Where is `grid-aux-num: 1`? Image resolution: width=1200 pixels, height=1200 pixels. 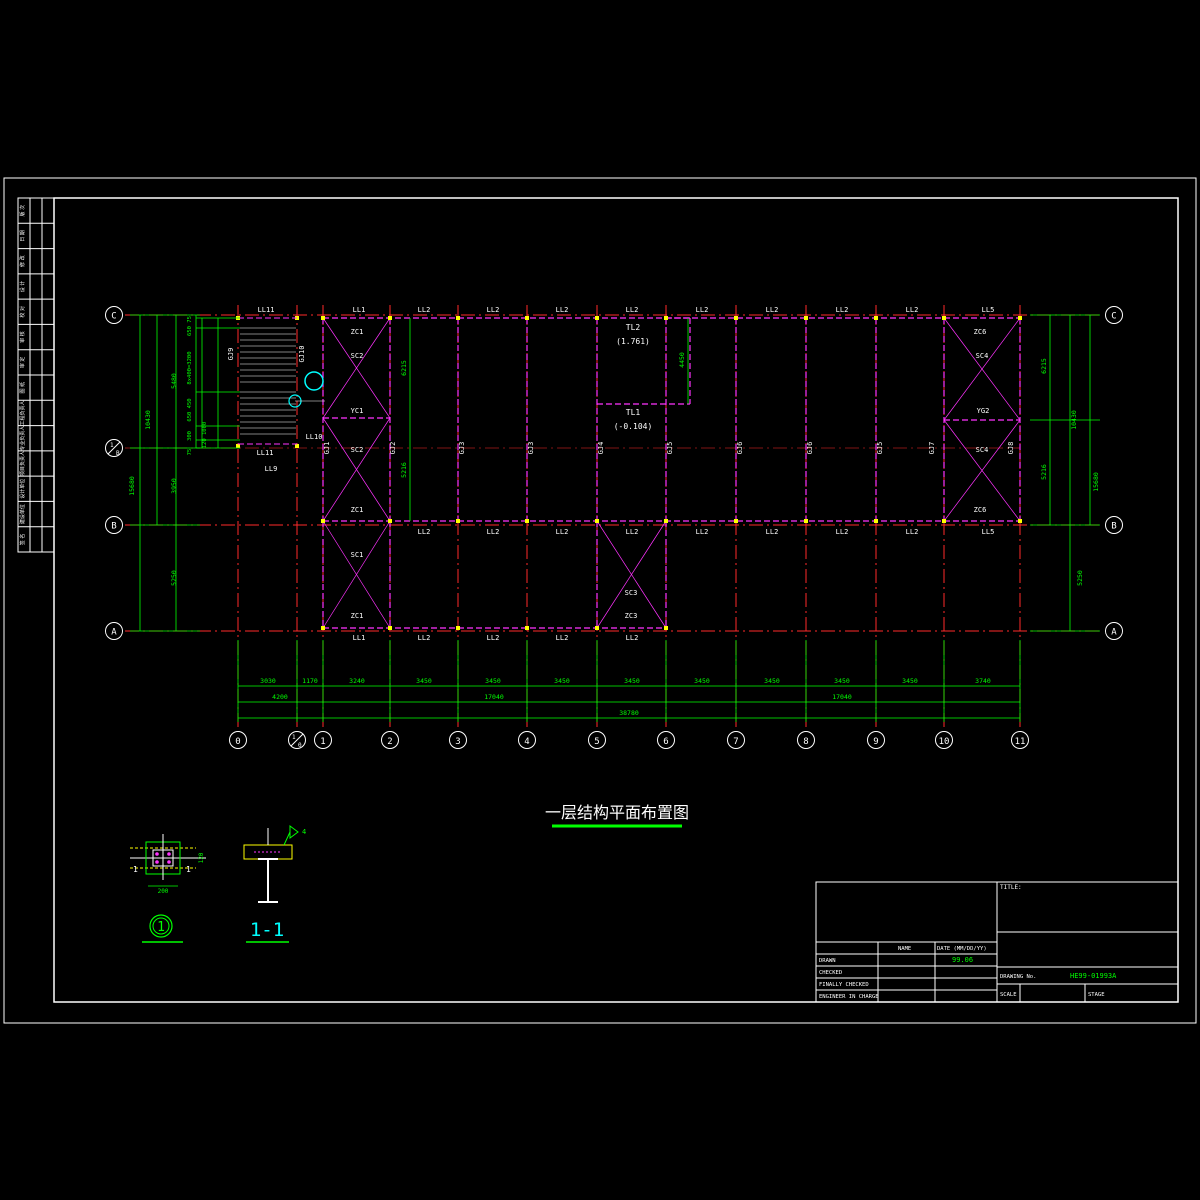
grid-aux-num: 1 is located at coordinates (112, 445).